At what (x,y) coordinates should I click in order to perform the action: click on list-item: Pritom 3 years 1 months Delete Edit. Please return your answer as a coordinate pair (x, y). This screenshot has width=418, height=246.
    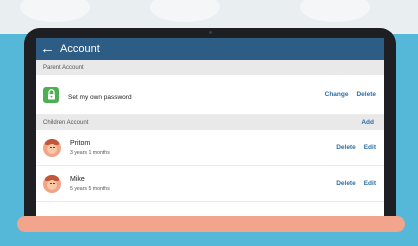
    Looking at the image, I should click on (210, 148).